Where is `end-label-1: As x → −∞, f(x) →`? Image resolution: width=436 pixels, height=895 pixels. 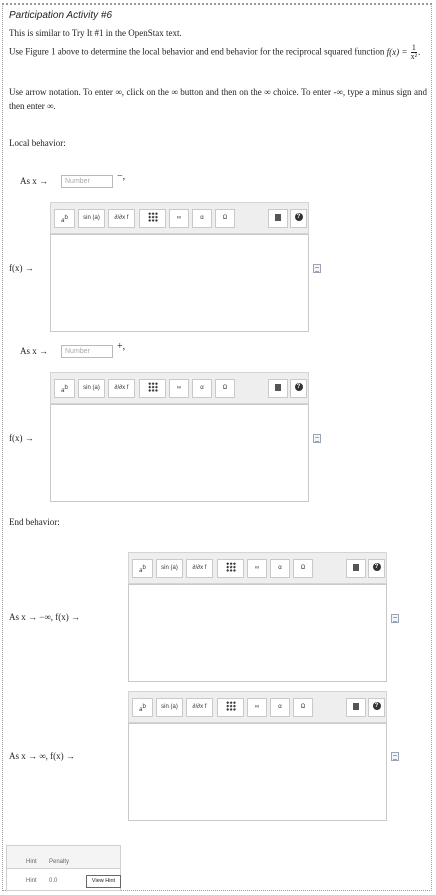 end-label-1: As x → −∞, f(x) → is located at coordinates (44, 617).